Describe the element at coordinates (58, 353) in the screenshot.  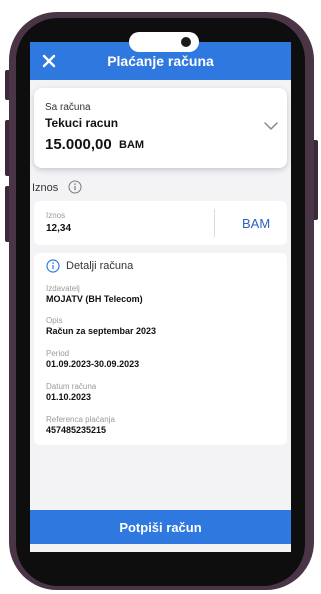
I see `period-label: Period` at that location.